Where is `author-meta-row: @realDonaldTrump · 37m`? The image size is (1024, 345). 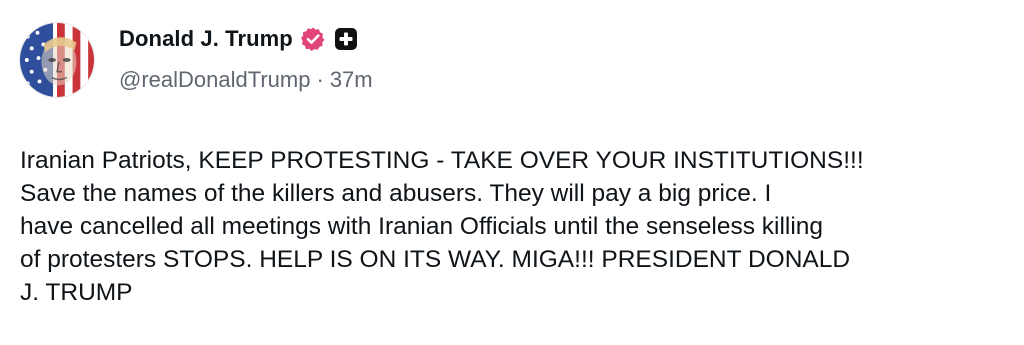
author-meta-row: @realDonaldTrump · 37m is located at coordinates (246, 80).